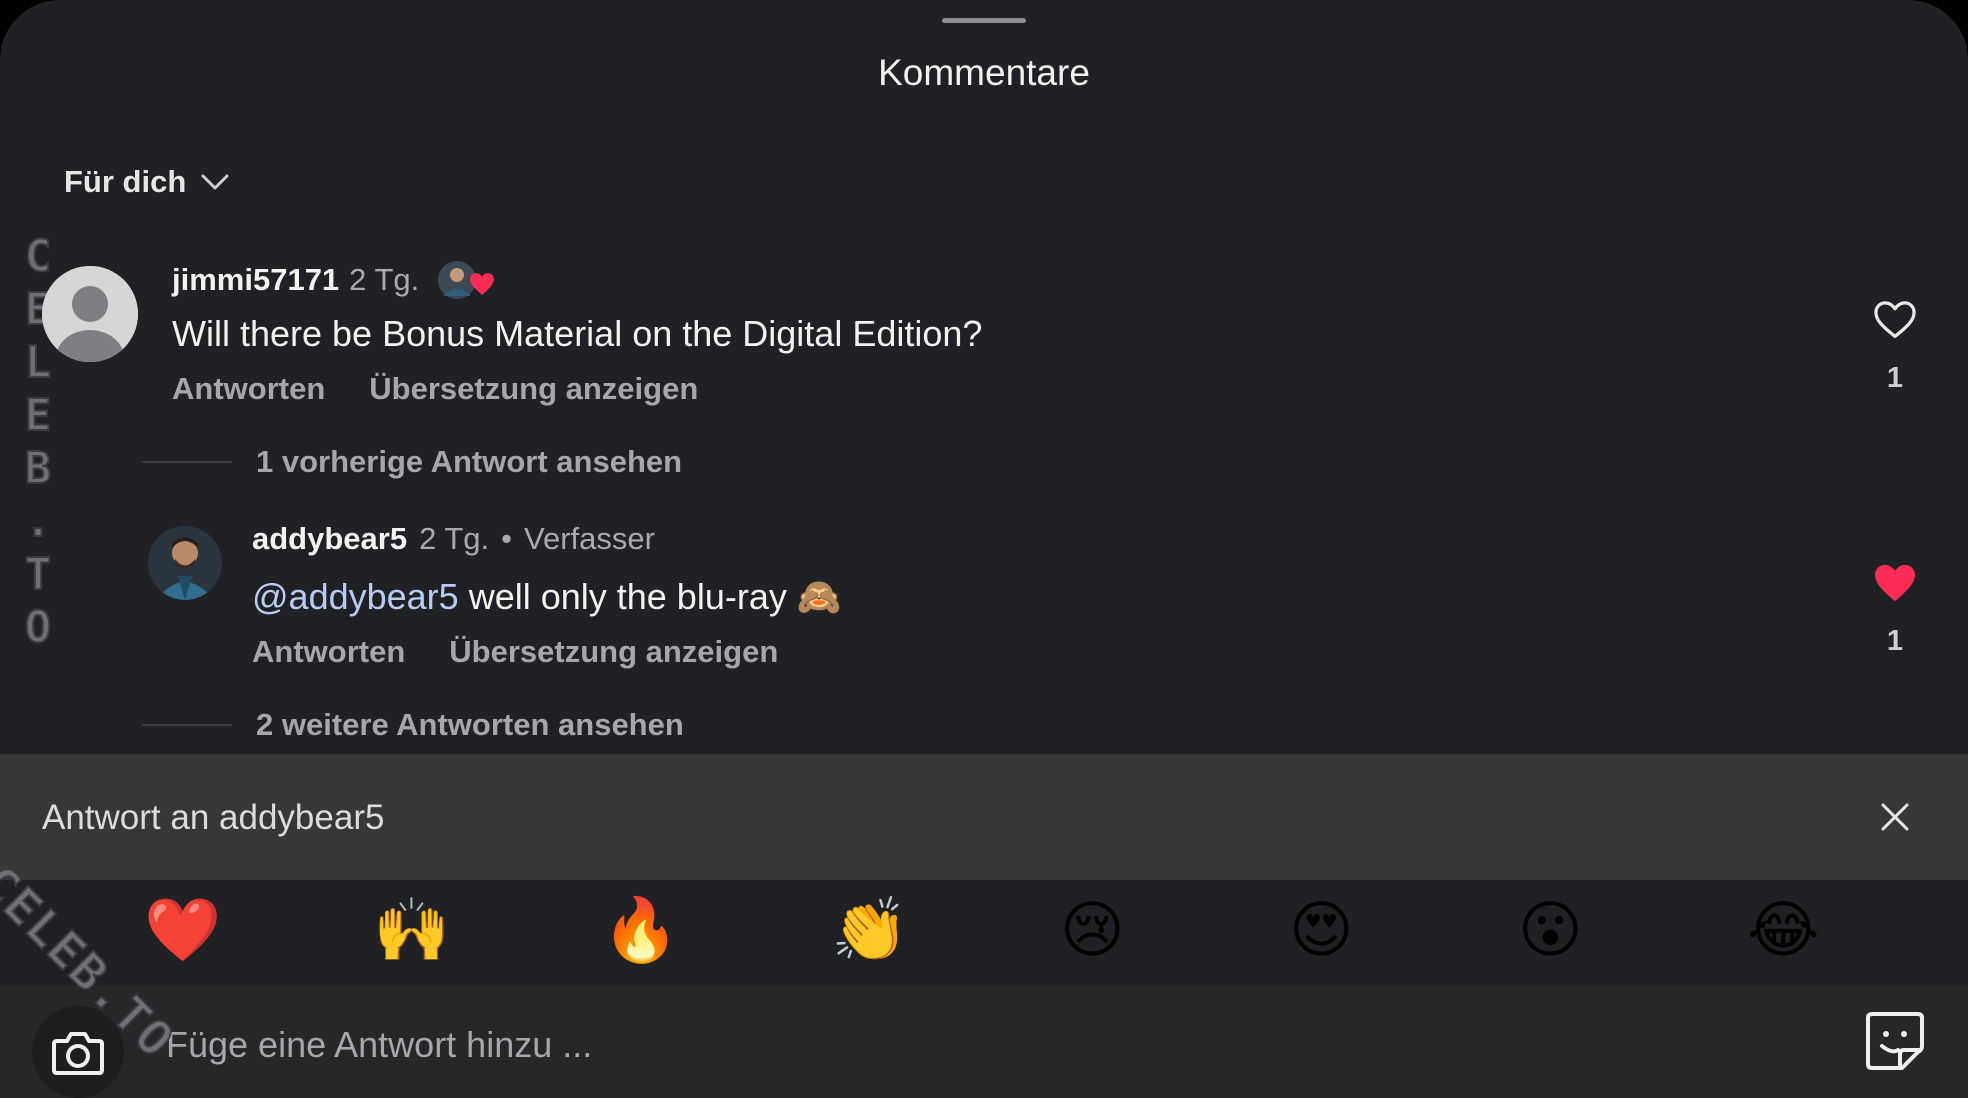 This screenshot has height=1098, width=1968. Describe the element at coordinates (355, 596) in the screenshot. I see `mention-link: @addybear5` at that location.